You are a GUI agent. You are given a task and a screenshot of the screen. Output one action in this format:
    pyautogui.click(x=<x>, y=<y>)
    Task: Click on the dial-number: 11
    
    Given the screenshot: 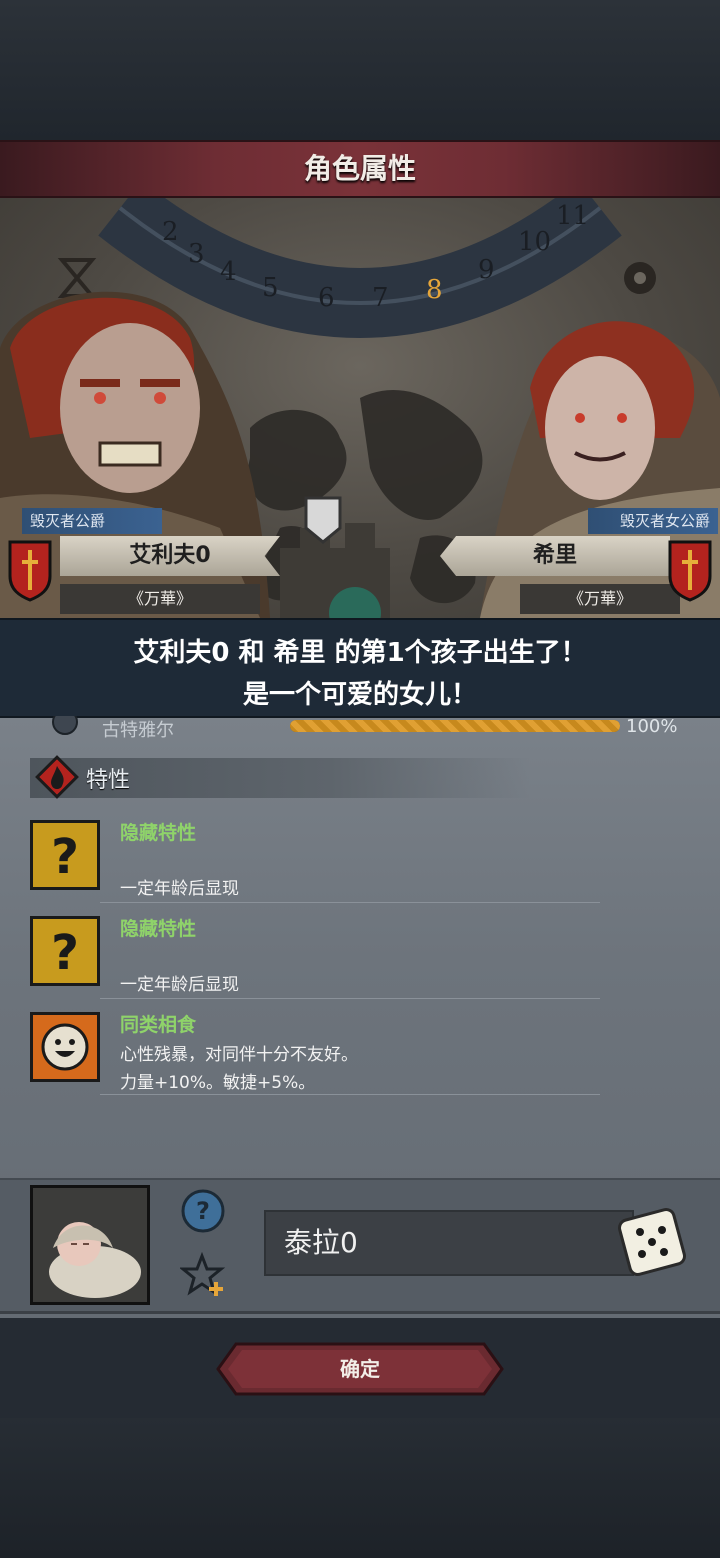 What is the action you would take?
    pyautogui.click(x=572, y=216)
    